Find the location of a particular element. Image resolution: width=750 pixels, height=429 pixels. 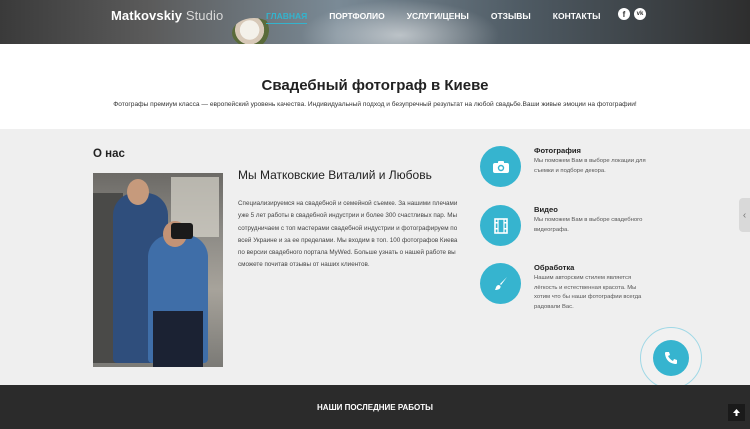

nav-item-services: УСЛУГИ/ЦЕНЫ is located at coordinates (438, 17).